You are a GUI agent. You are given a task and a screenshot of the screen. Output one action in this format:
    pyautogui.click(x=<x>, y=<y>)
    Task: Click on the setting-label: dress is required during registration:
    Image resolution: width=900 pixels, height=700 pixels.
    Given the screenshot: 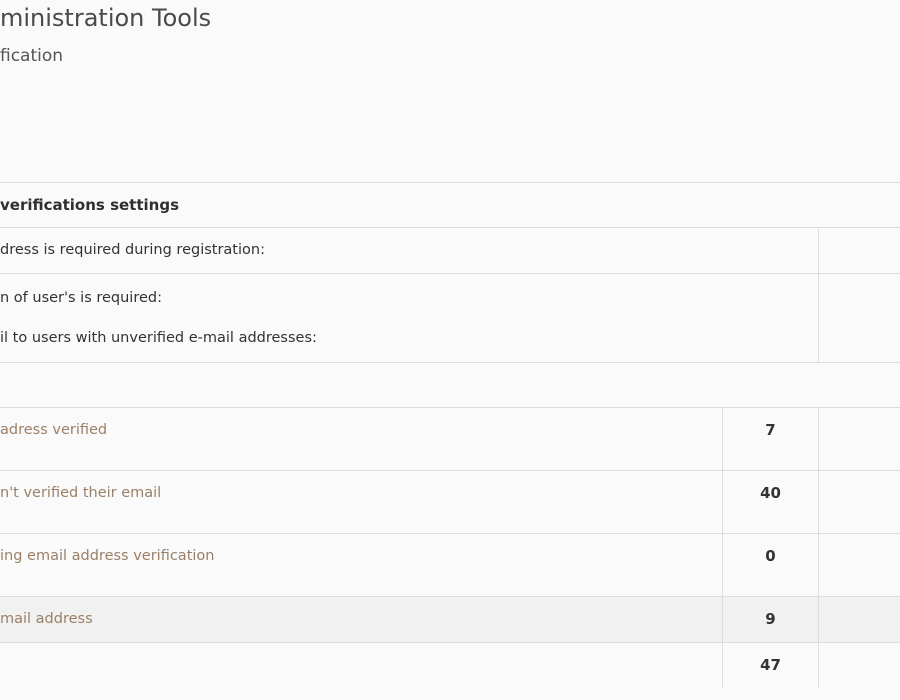 What is the action you would take?
    pyautogui.click(x=132, y=250)
    